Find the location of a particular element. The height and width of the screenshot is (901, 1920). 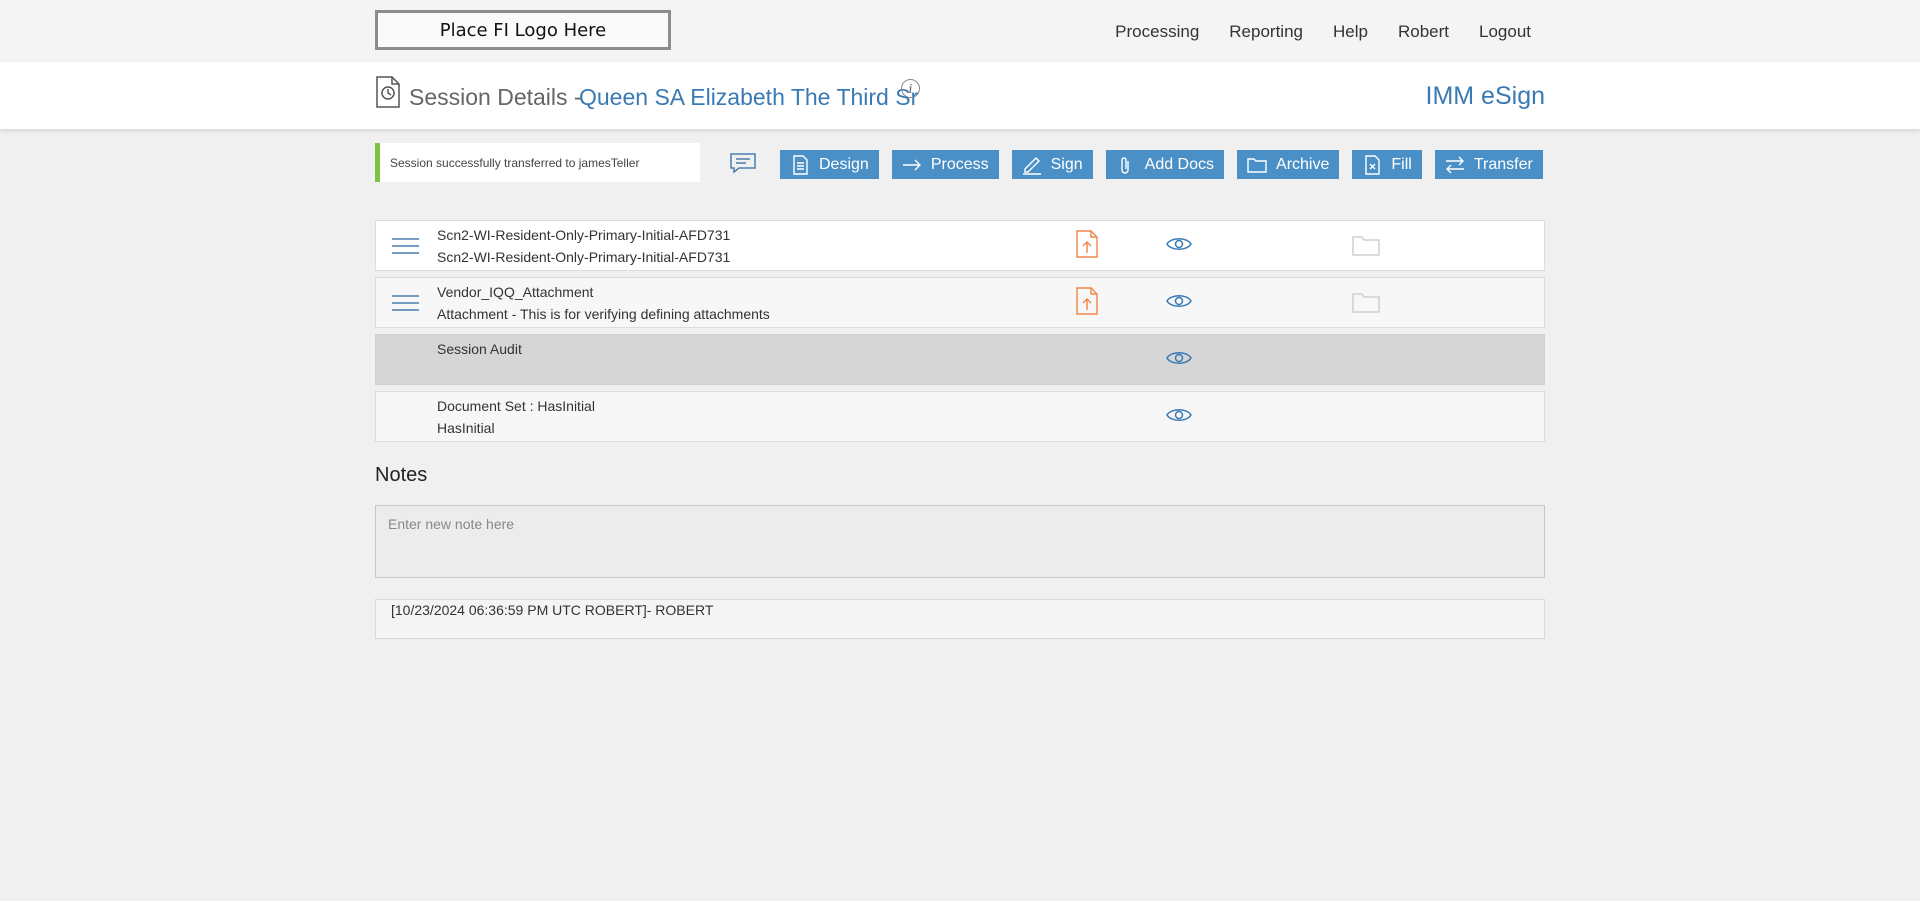

pen-icon is located at coordinates (1031, 165).